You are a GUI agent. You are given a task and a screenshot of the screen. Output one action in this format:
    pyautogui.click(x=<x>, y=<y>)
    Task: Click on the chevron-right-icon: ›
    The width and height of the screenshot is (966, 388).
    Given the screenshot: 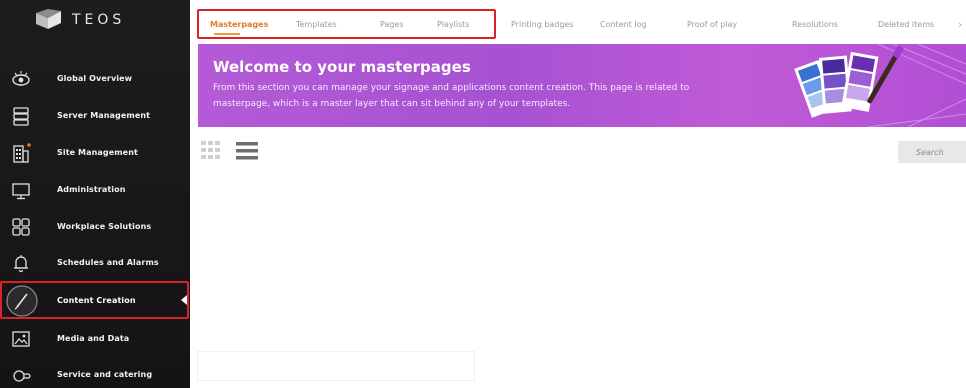 What is the action you would take?
    pyautogui.click(x=960, y=24)
    